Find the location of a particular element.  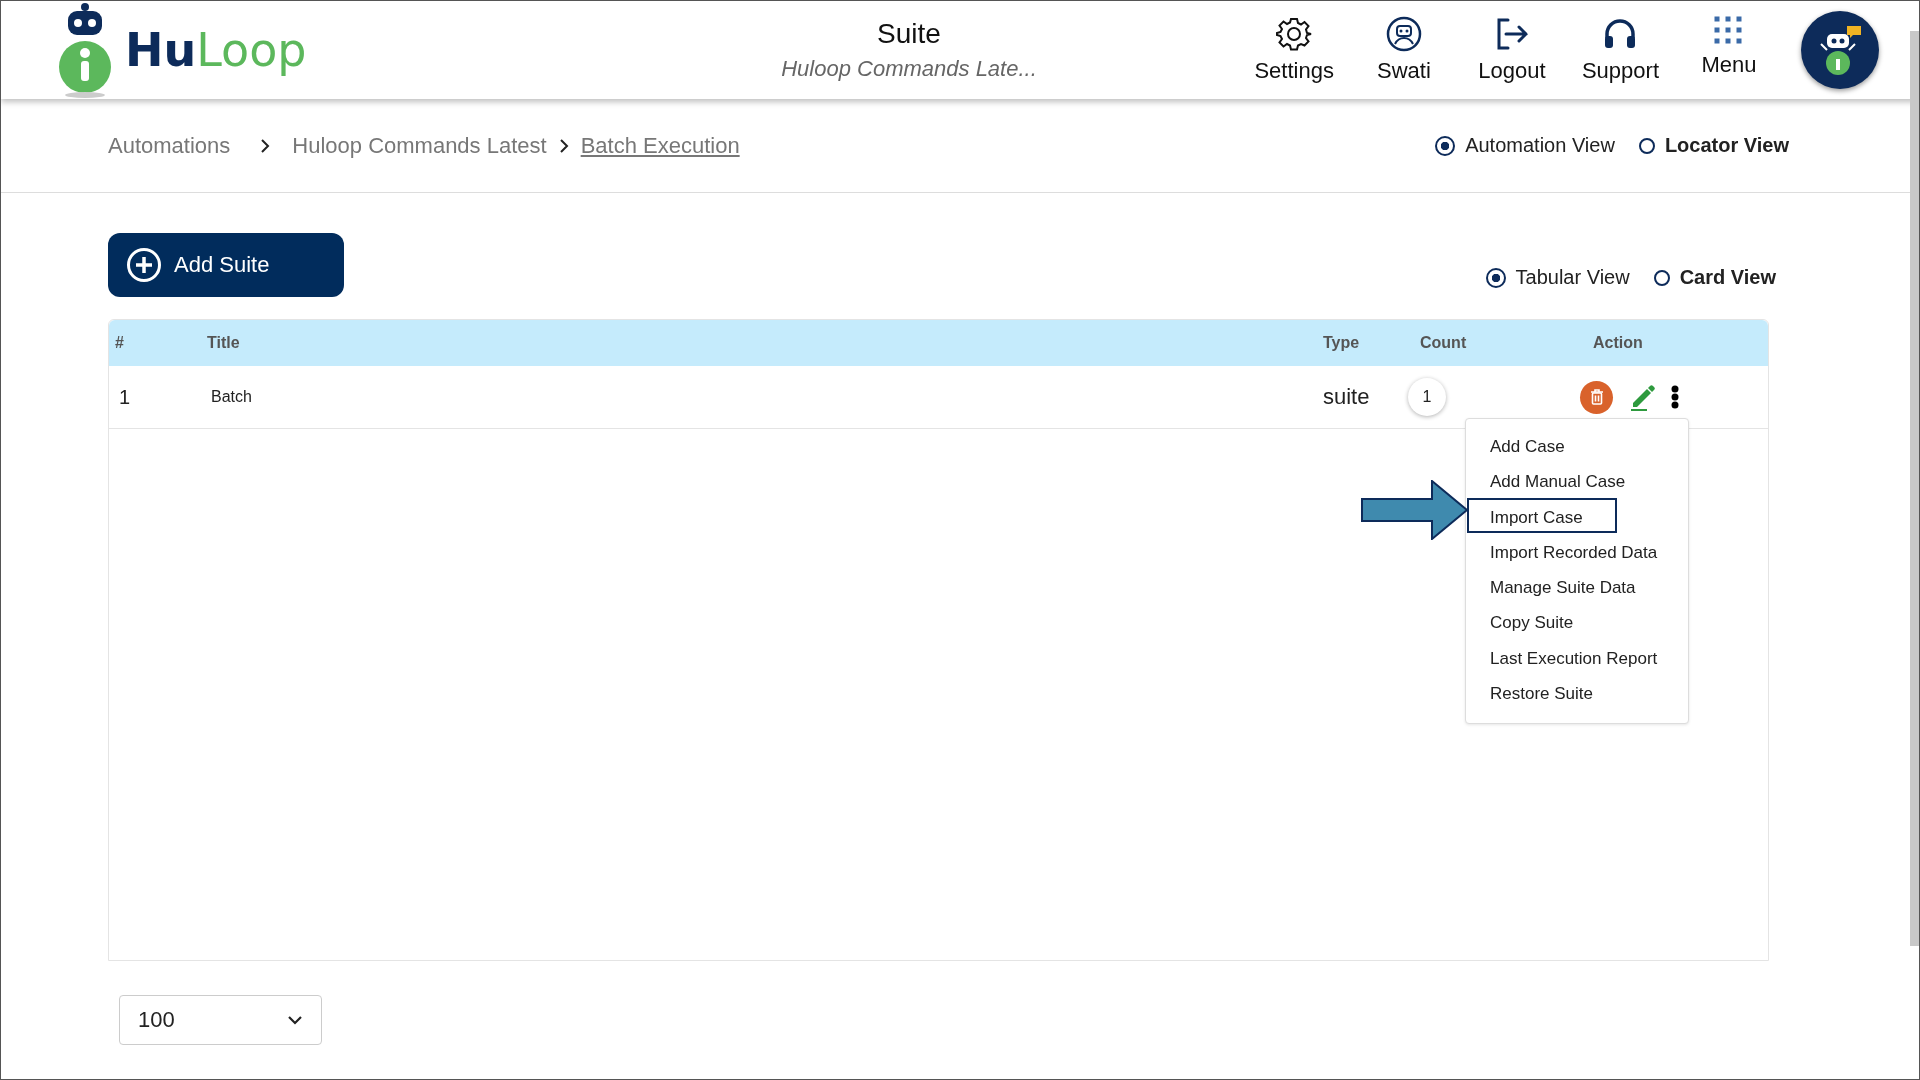

settings-icon is located at coordinates (1294, 34).